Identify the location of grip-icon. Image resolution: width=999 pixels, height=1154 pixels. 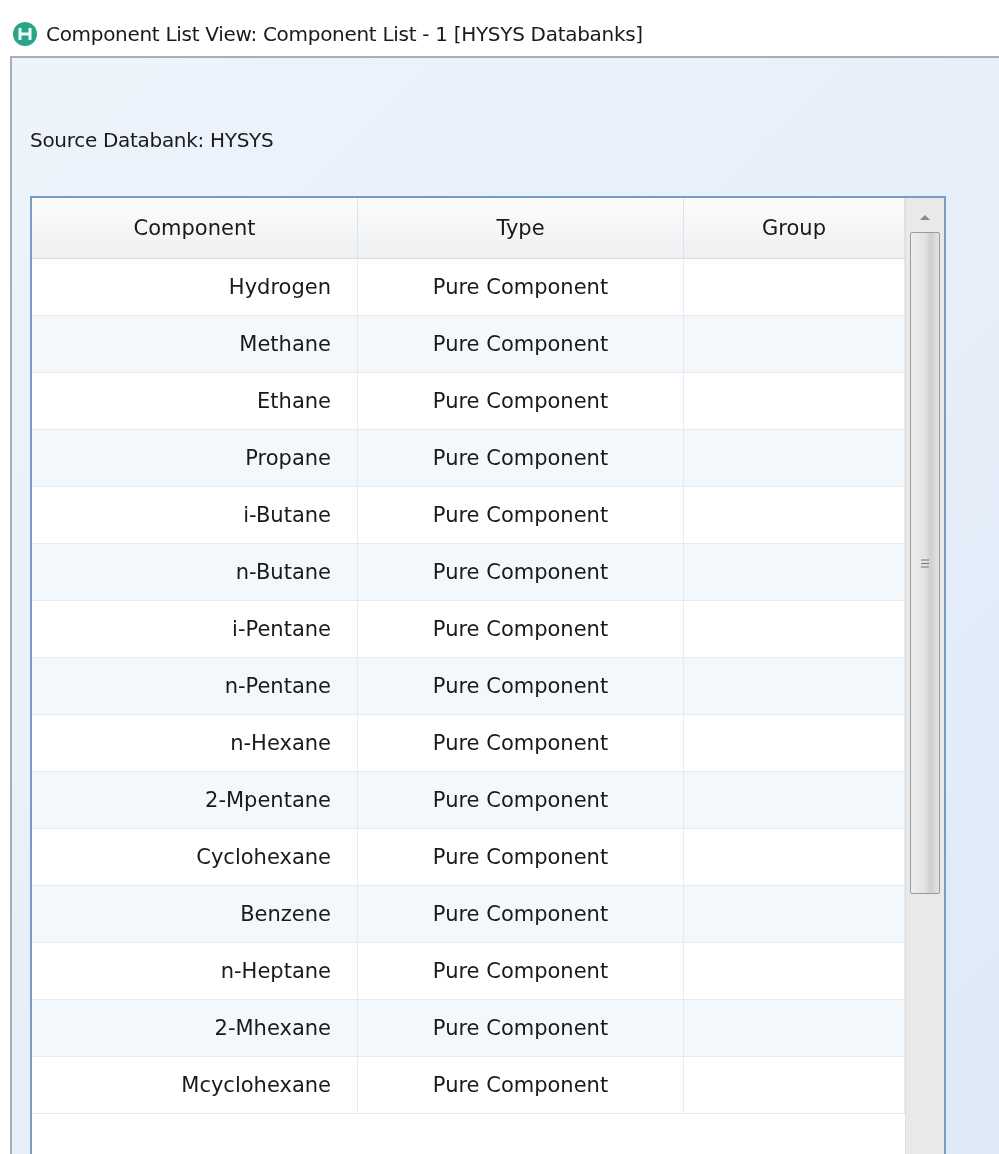
(925, 563).